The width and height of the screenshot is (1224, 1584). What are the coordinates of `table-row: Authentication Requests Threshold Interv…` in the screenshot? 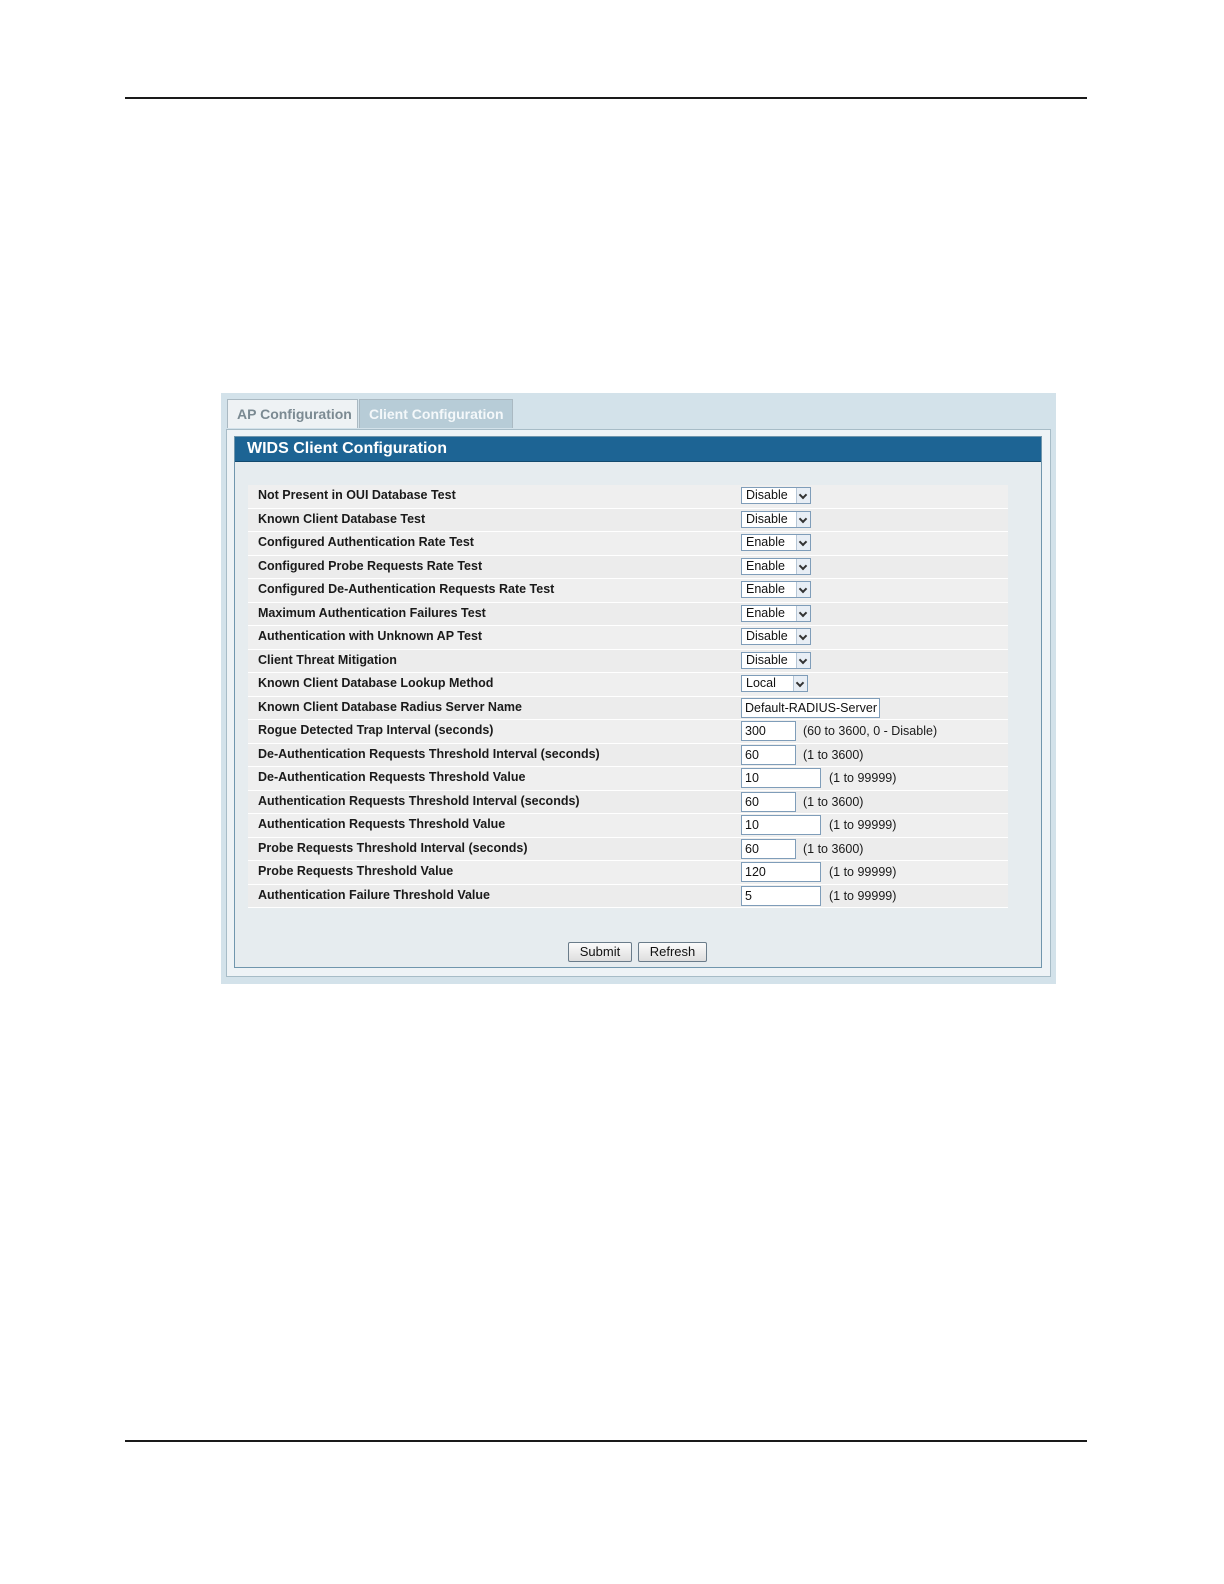 It's located at (628, 802).